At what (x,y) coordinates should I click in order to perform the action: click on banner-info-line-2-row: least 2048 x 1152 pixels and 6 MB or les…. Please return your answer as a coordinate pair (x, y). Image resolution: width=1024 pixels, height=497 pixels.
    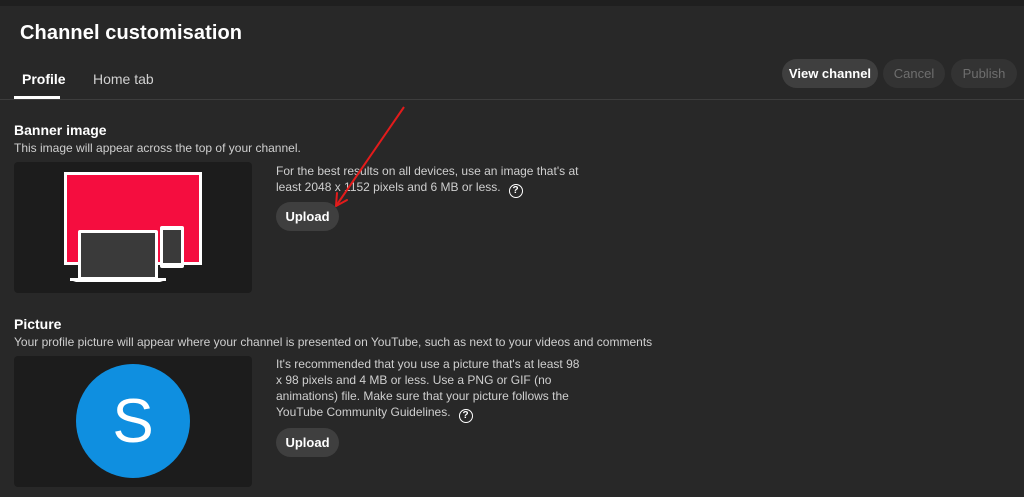
    Looking at the image, I should click on (427, 188).